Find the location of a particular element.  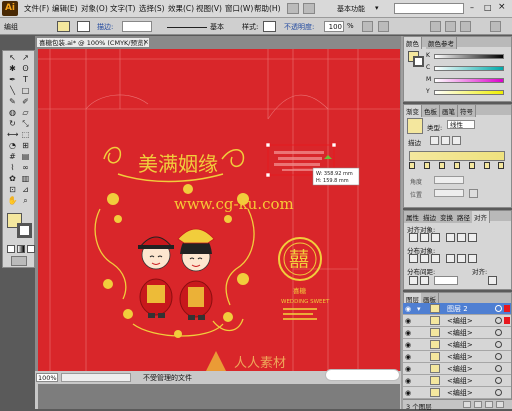

tab-pathfinder: 路径 is located at coordinates (464, 217).